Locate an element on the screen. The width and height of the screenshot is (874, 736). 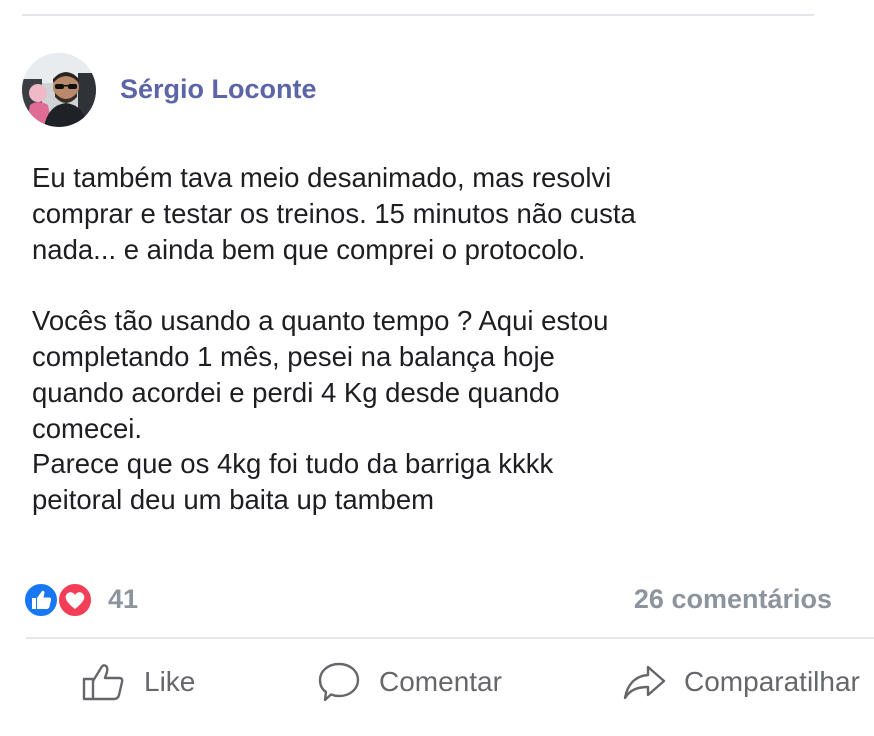
author-name: Sérgio Loconte is located at coordinates (218, 89).